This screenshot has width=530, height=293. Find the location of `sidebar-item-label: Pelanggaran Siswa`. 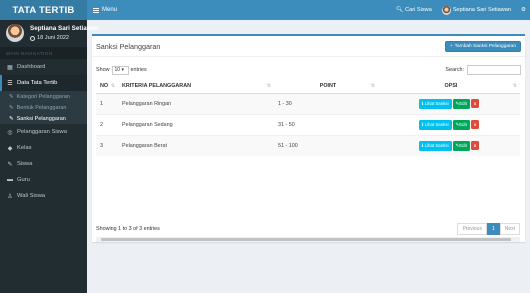

sidebar-item-label: Pelanggaran Siswa is located at coordinates (42, 132).